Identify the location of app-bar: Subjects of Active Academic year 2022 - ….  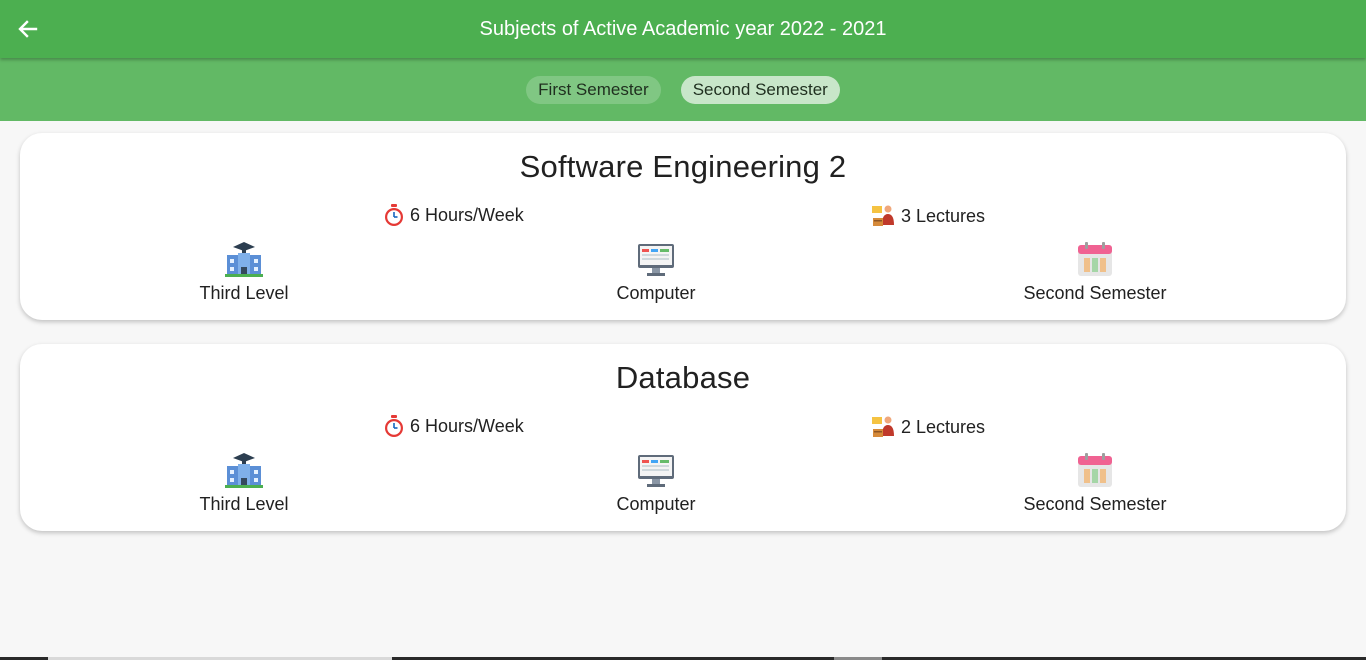
(683, 29).